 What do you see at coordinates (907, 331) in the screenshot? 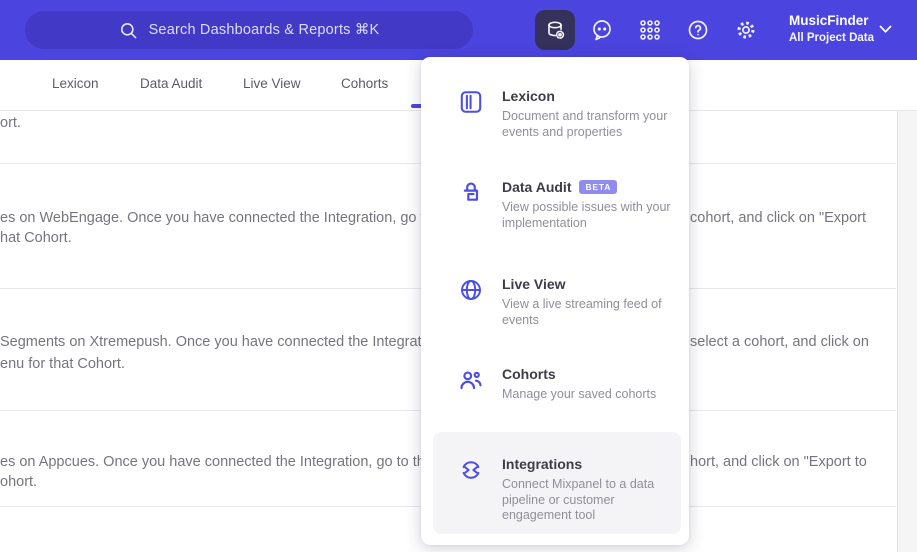
I see `content-gutter` at bounding box center [907, 331].